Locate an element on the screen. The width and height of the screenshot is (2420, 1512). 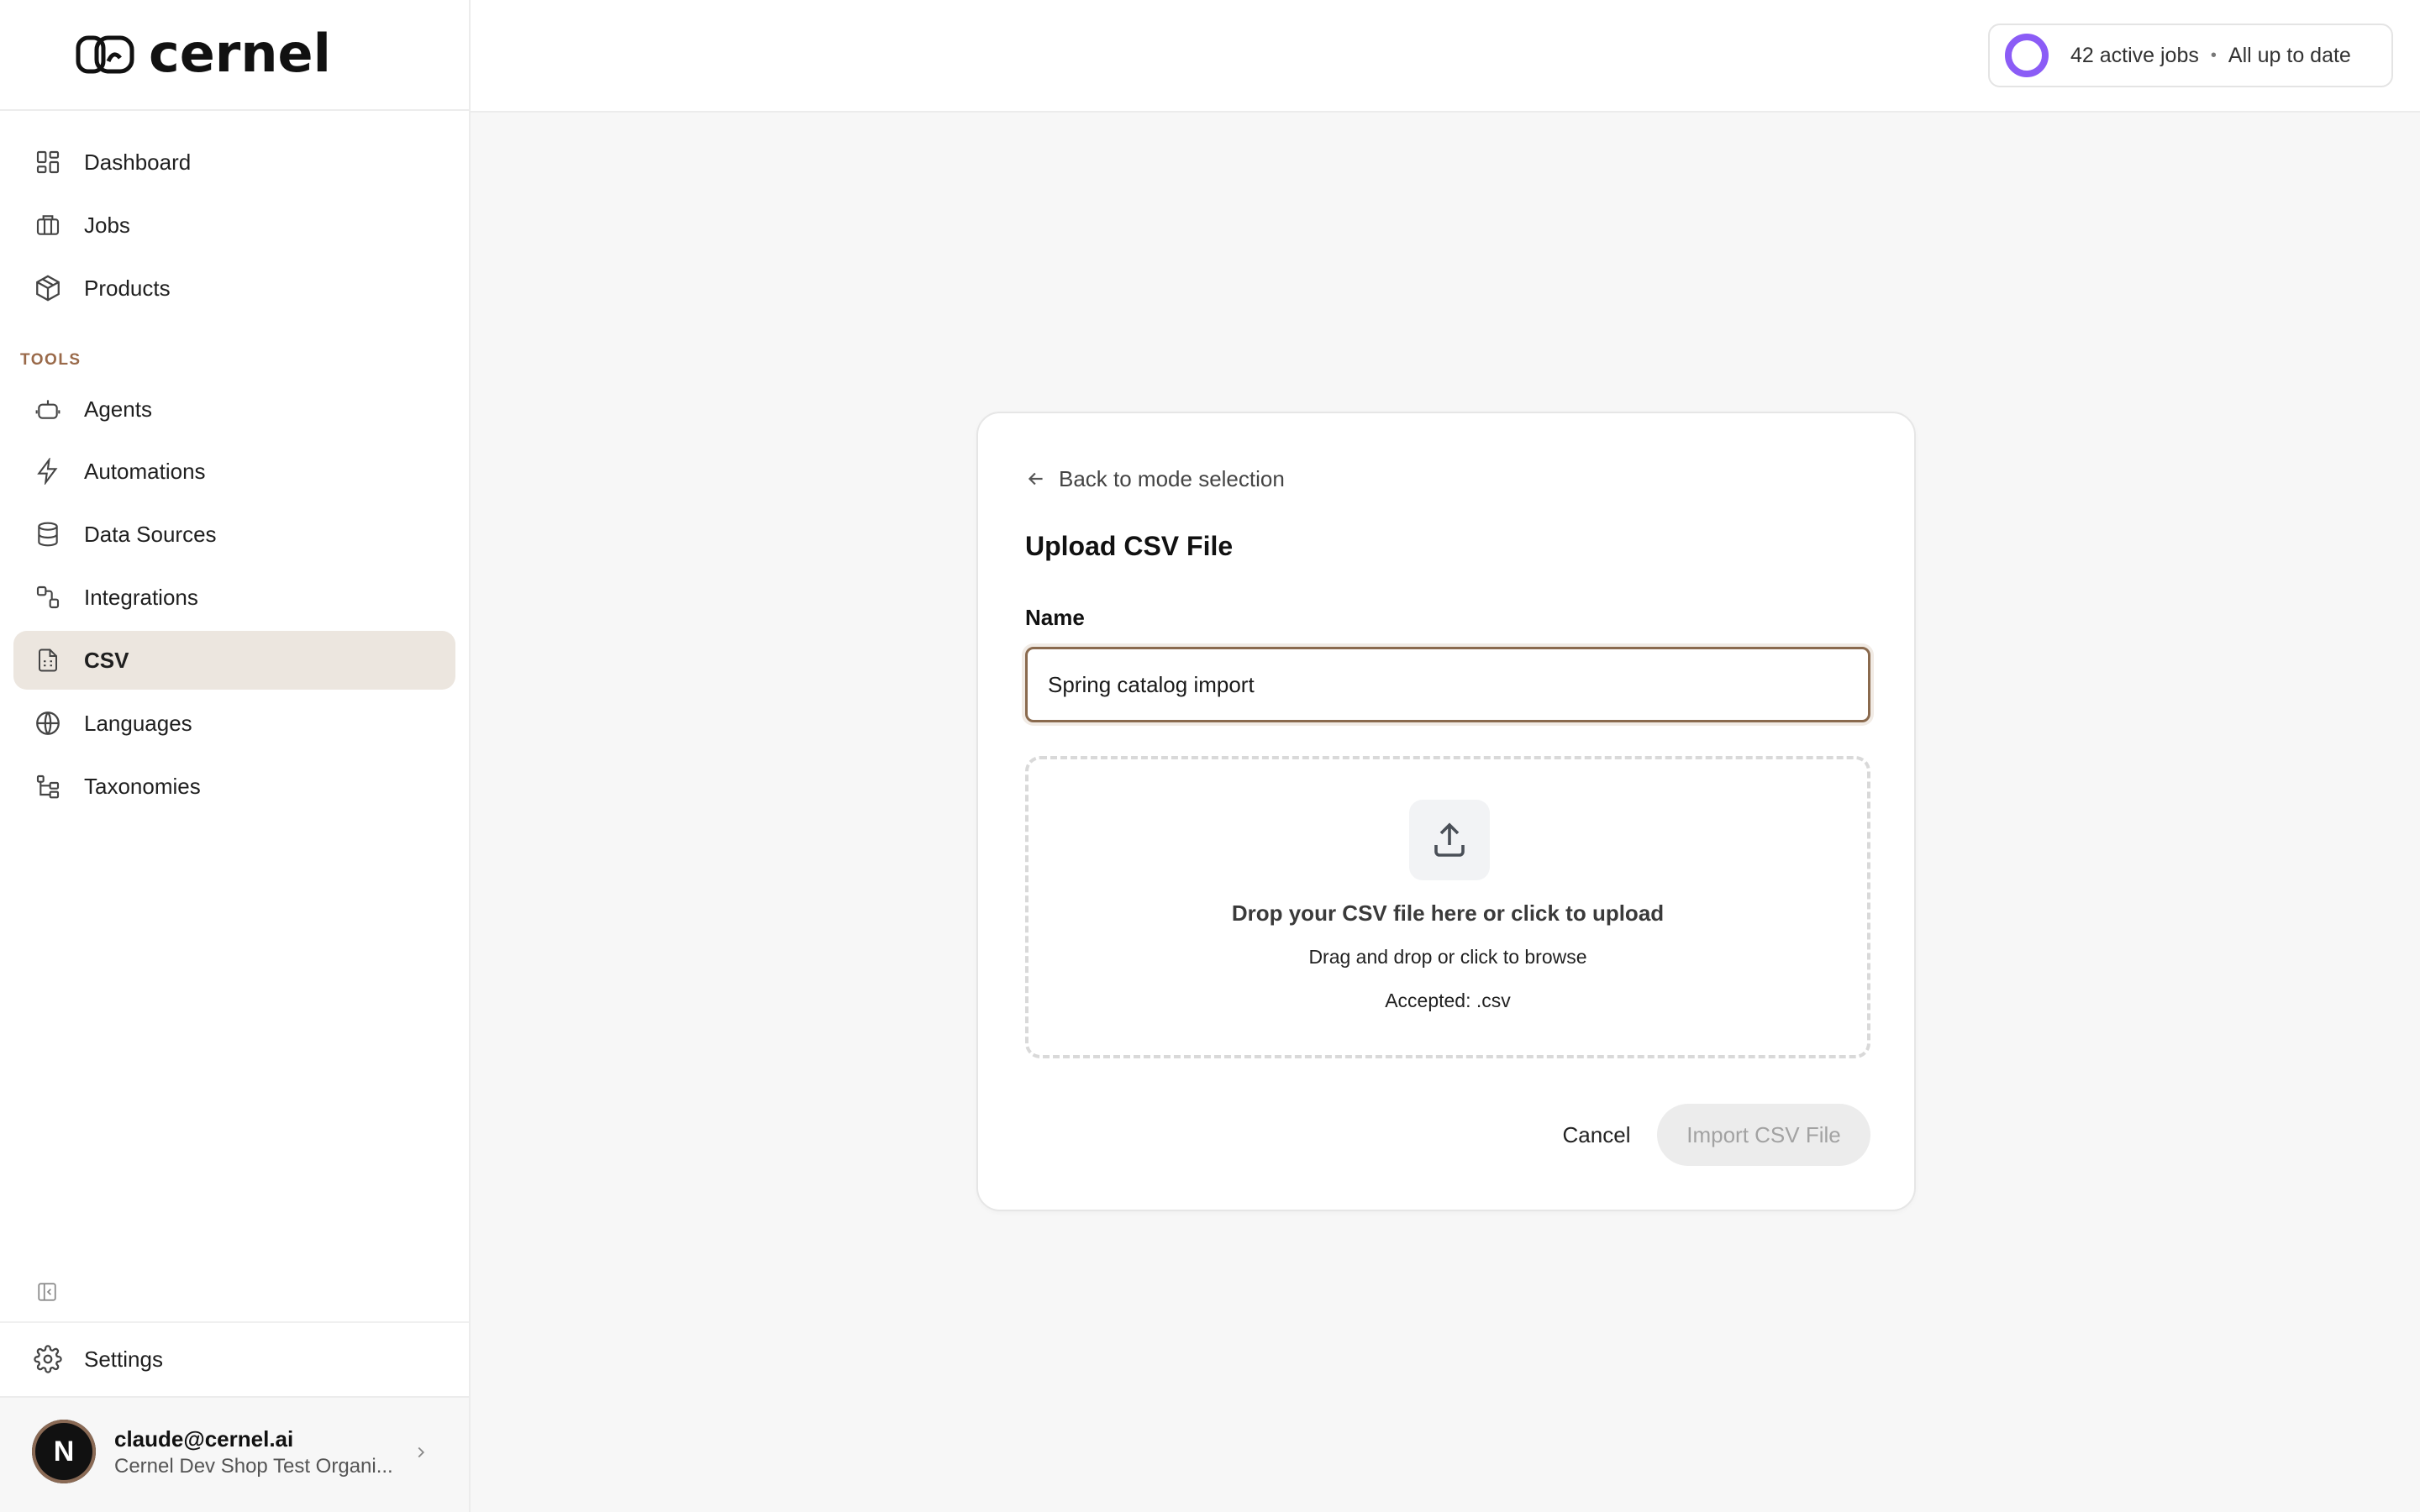
arrow-left-icon is located at coordinates (1035, 479).